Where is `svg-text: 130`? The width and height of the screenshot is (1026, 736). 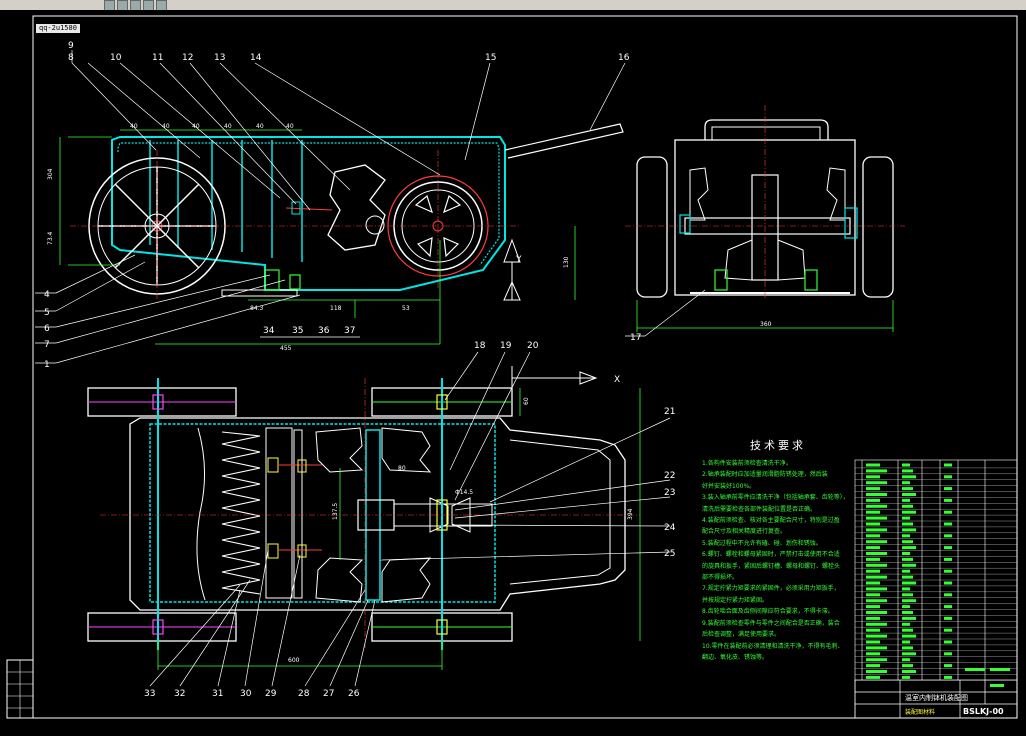
svg-text: 130 is located at coordinates (566, 262).